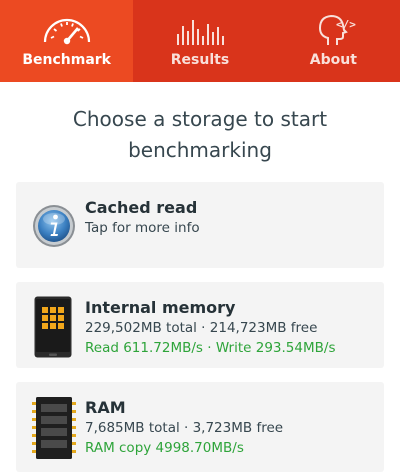  I want to click on tab-about: </> About, so click(333, 41).